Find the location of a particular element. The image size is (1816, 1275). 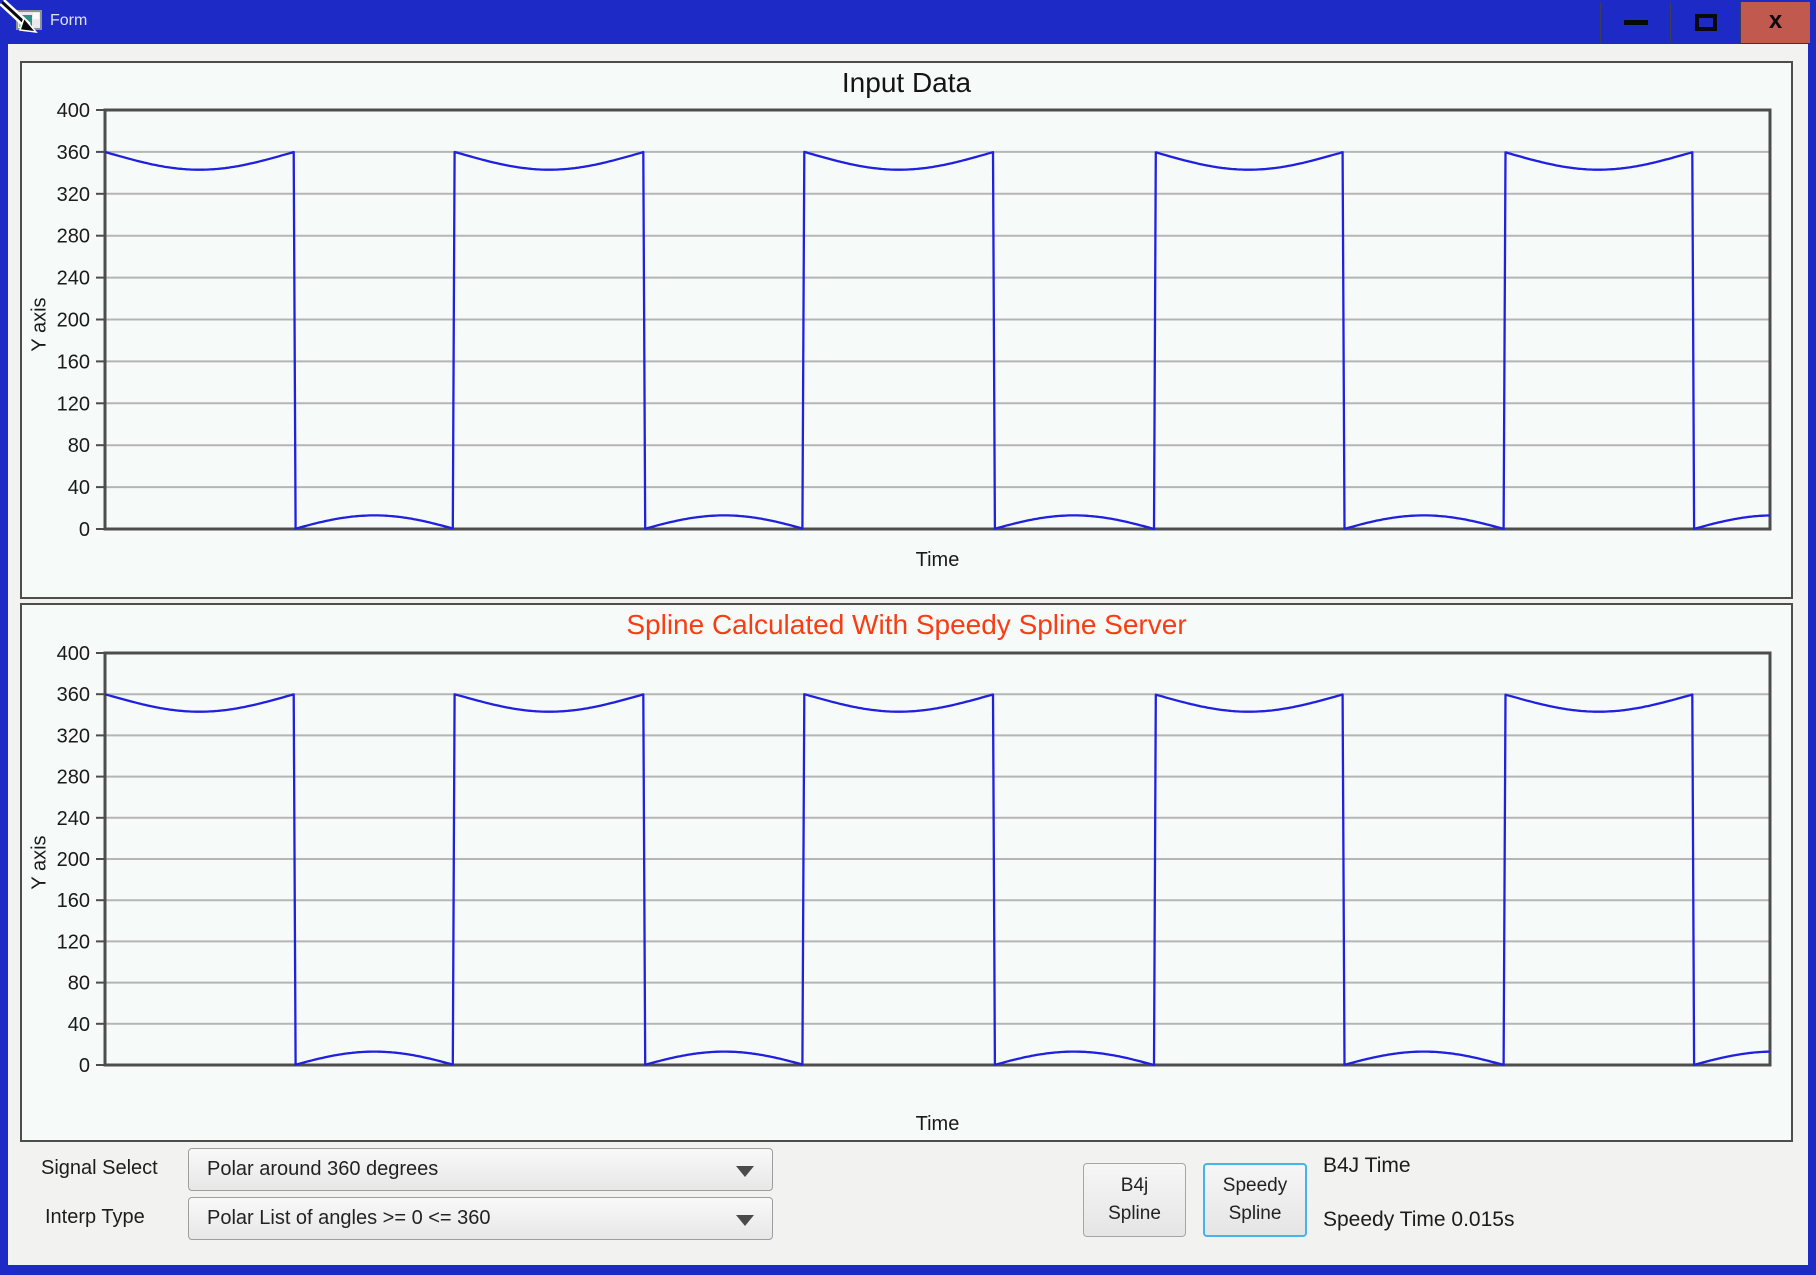

interp-type-combobox: Polar List of angles >= 0 <= 360 is located at coordinates (480, 1218).